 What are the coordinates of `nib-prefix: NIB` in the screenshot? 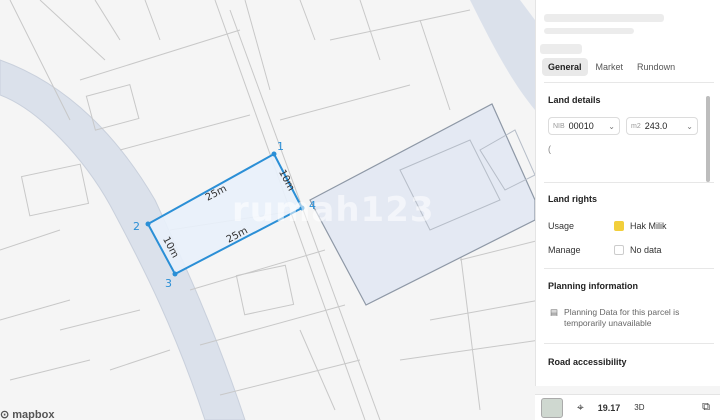 It's located at (559, 126).